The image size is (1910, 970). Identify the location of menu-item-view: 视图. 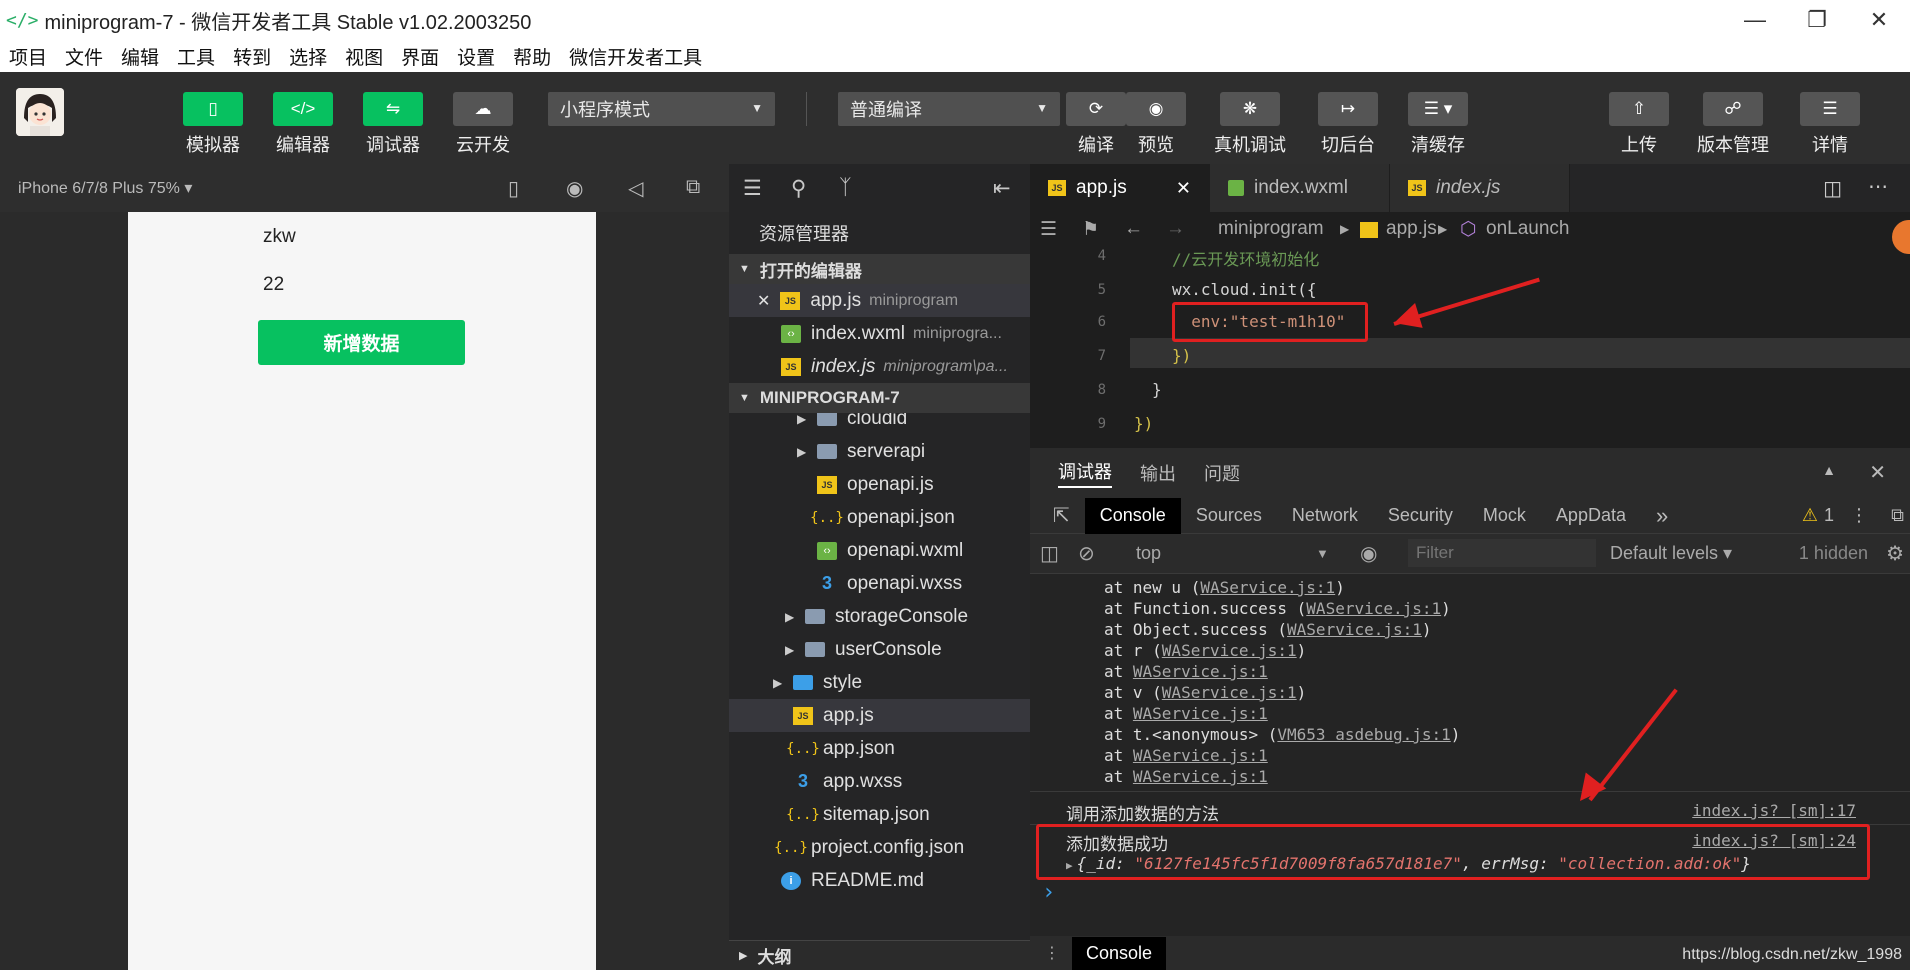
(364, 56).